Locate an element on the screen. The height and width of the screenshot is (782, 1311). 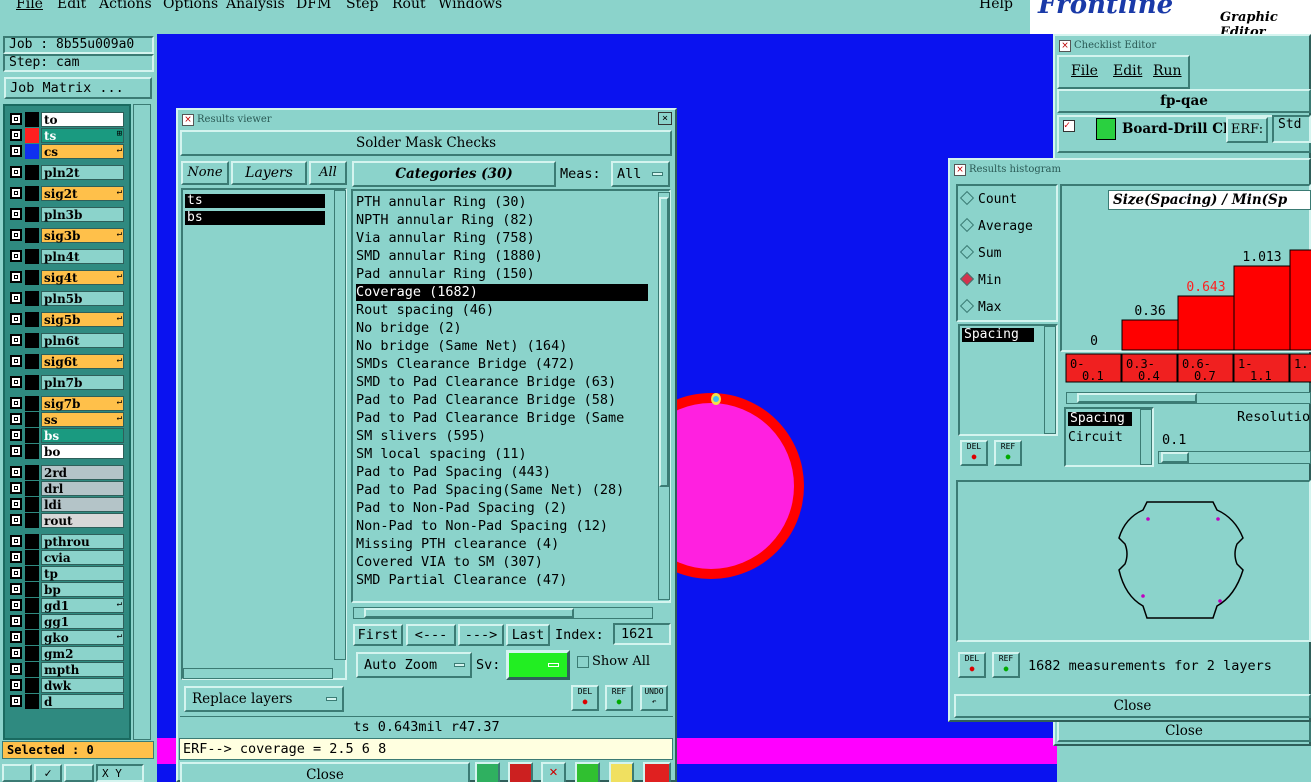
circuit-list-item: Spacing is located at coordinates (1100, 419).